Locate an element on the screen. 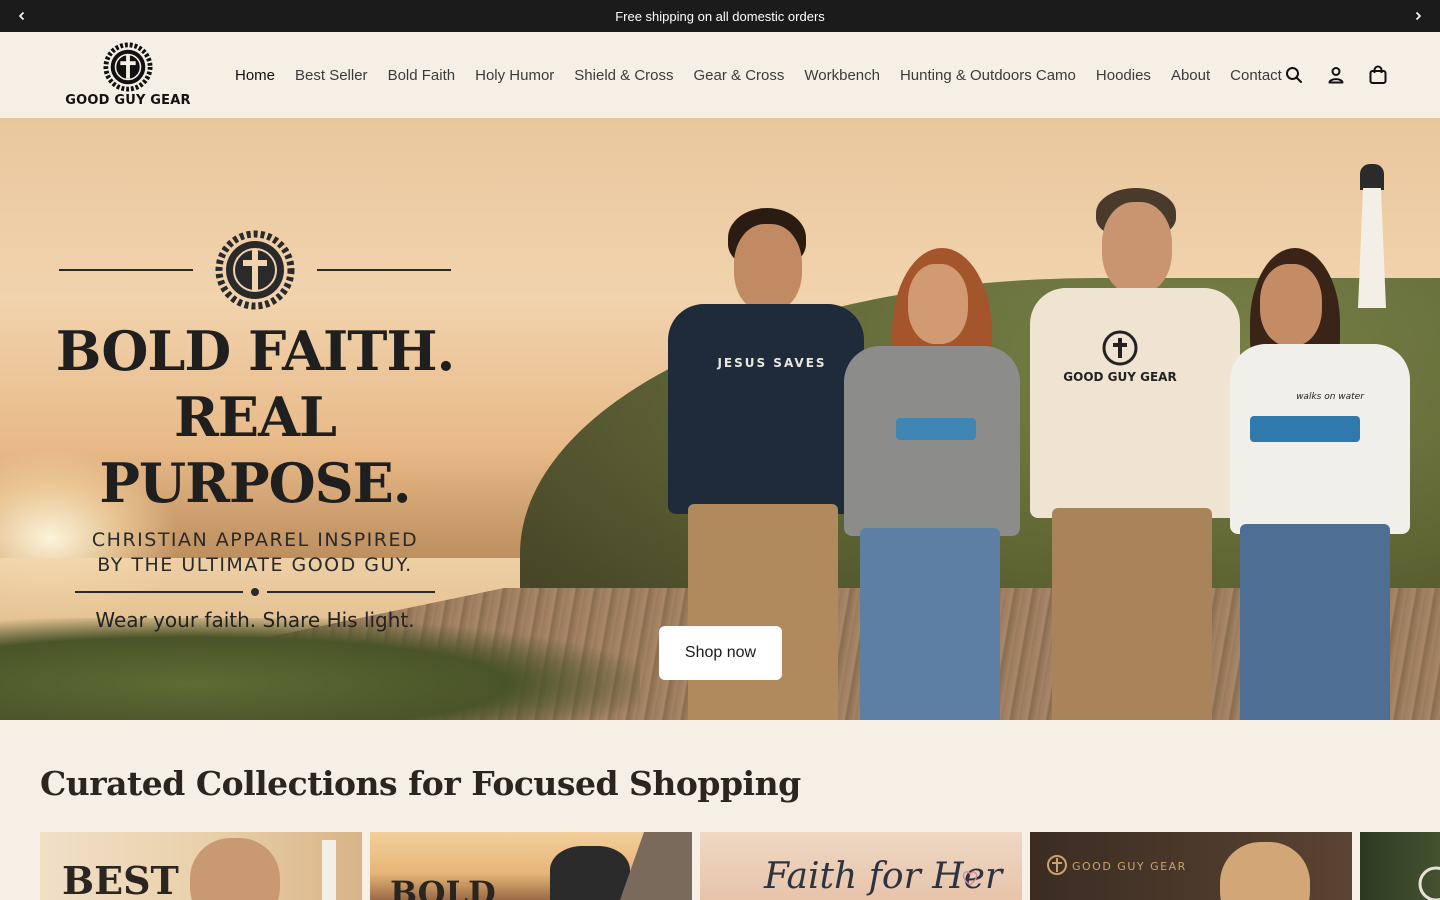 The image size is (1440, 900). hero-person-4: walks on water is located at coordinates (1310, 484).